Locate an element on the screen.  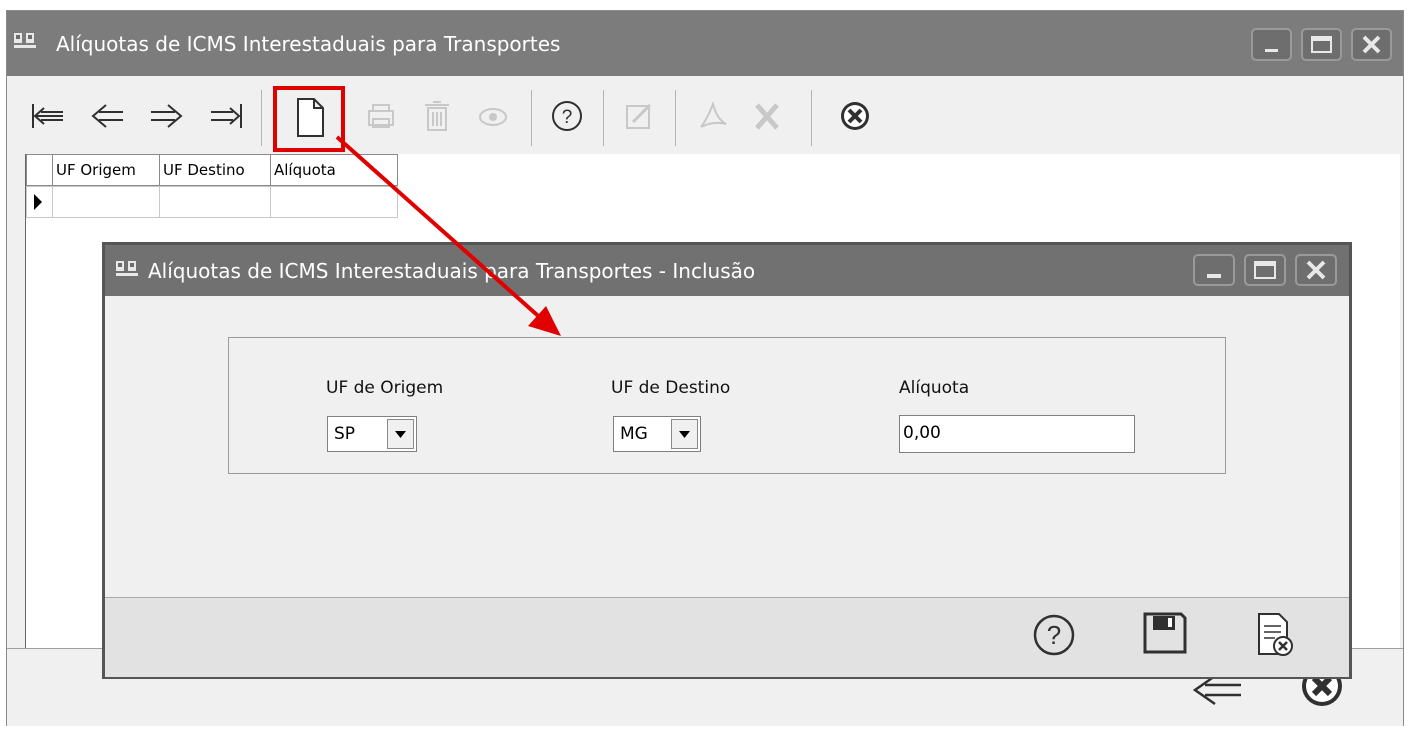
excel-icon is located at coordinates (767, 116).